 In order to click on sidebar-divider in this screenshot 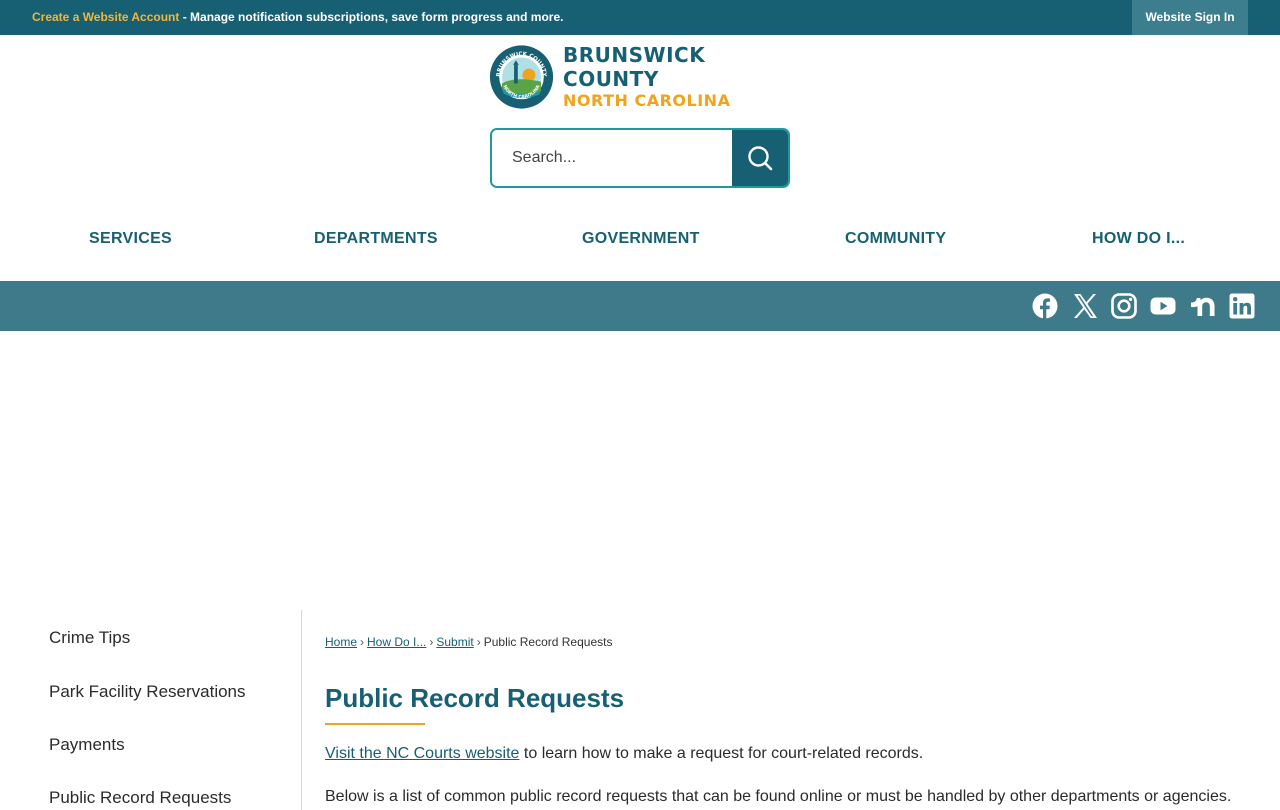, I will do `click(301, 710)`.